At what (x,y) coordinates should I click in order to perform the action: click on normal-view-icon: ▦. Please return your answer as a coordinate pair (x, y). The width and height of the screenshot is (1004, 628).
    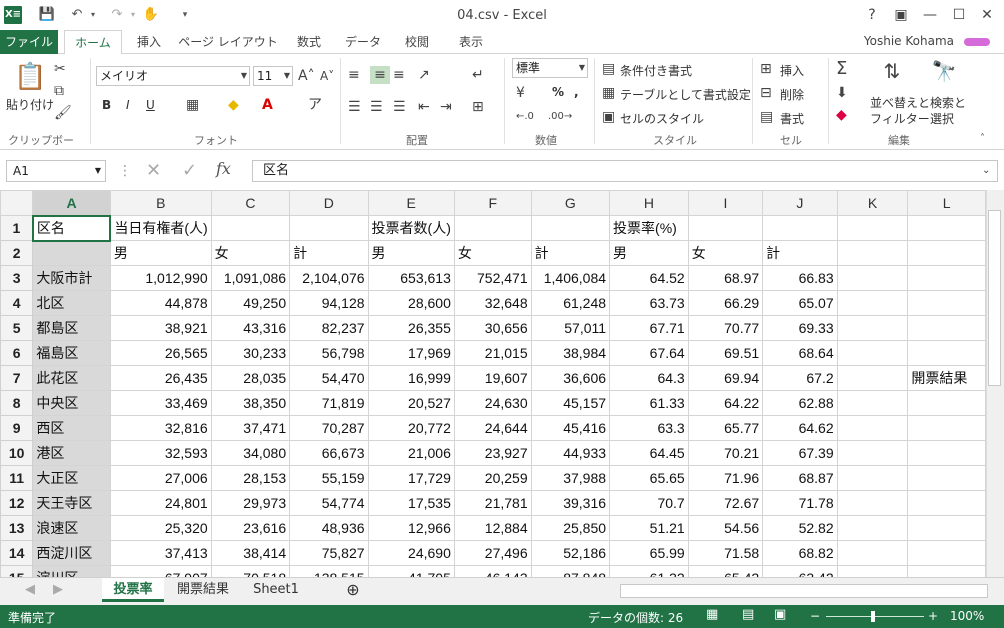
    Looking at the image, I should click on (712, 614).